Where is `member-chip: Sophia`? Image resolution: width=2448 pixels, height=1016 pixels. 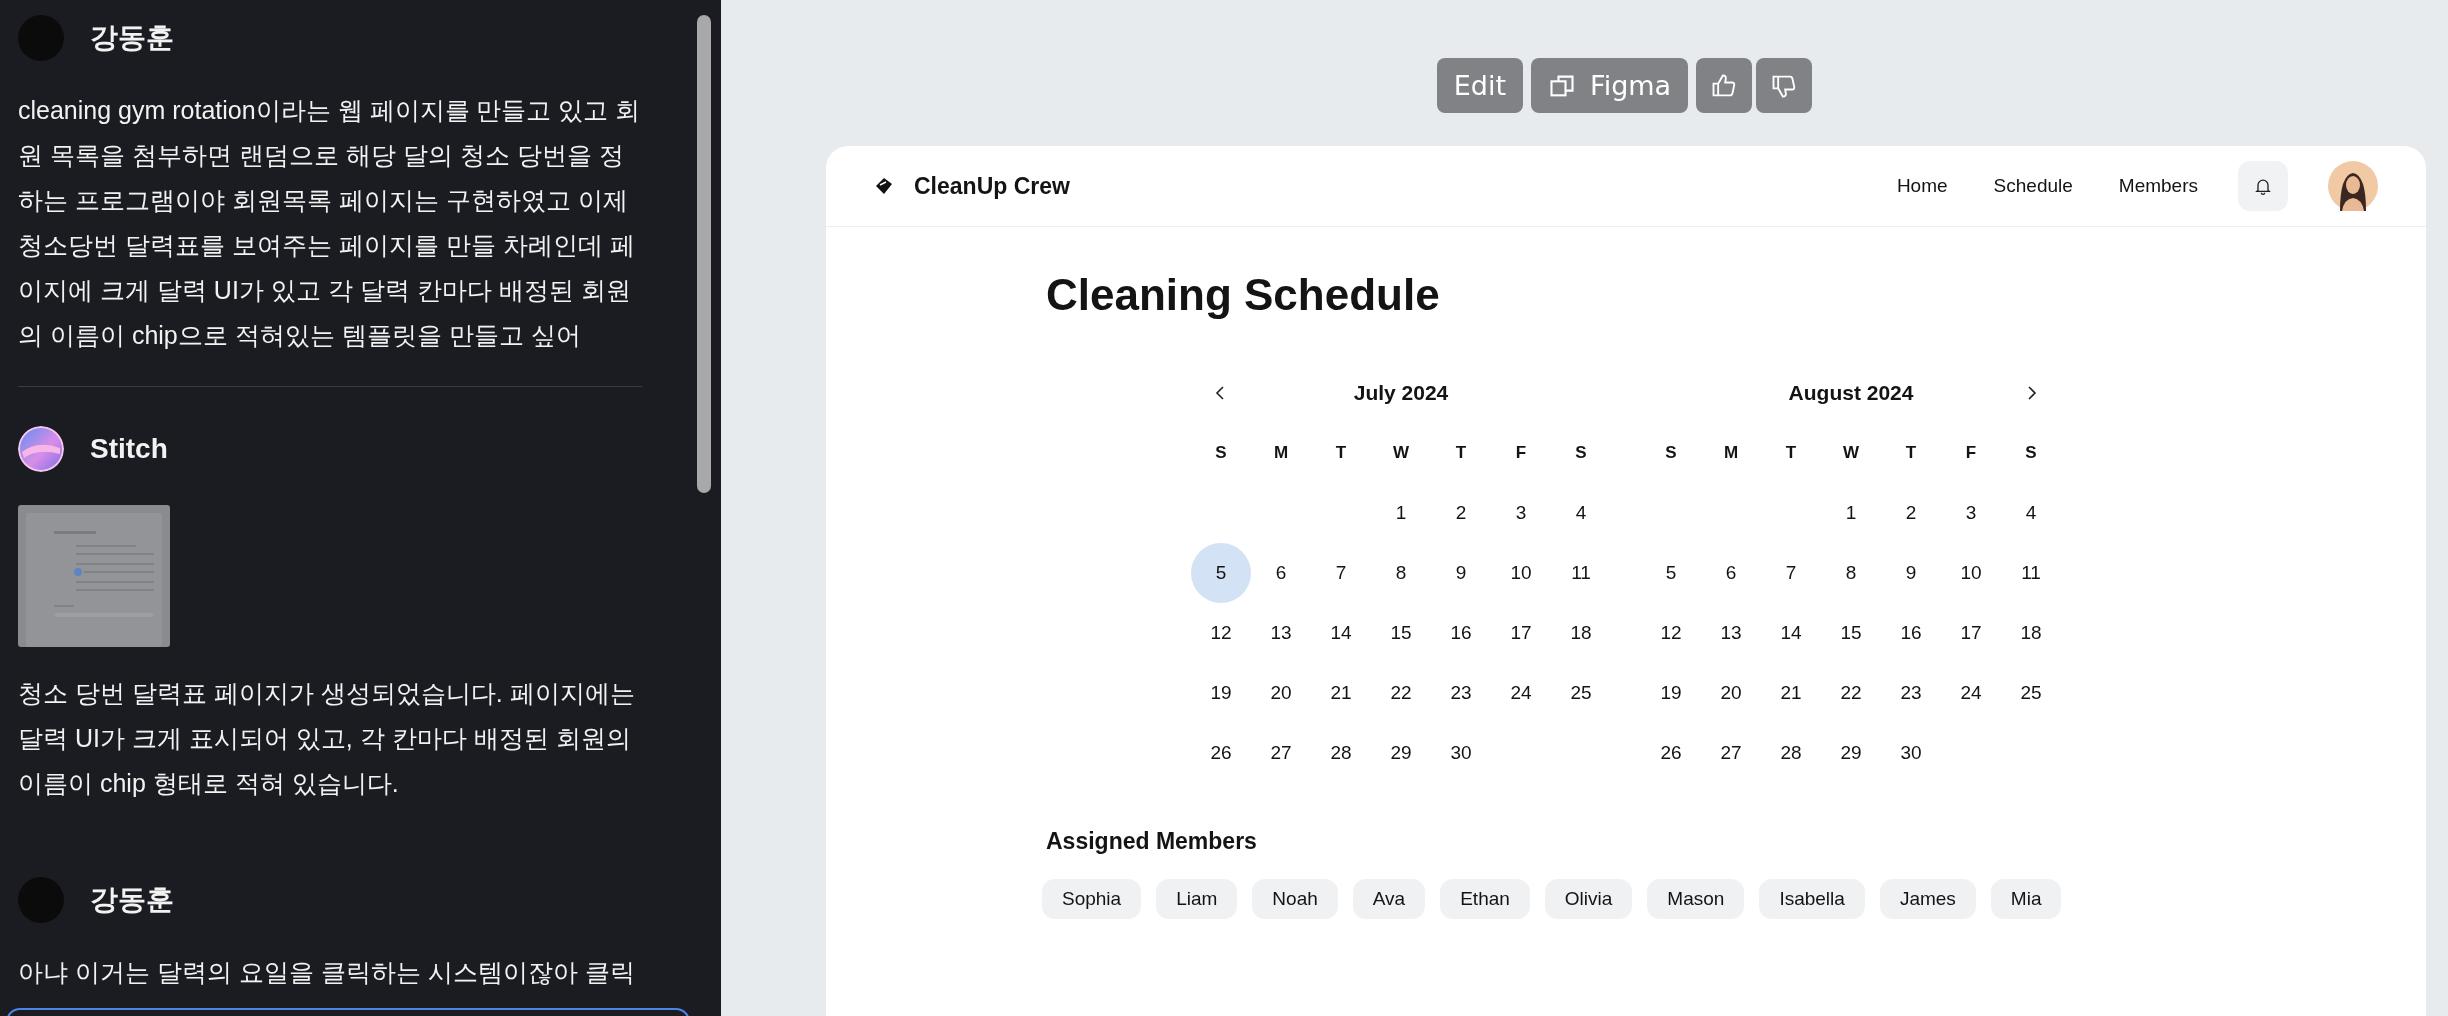
member-chip: Sophia is located at coordinates (1092, 899).